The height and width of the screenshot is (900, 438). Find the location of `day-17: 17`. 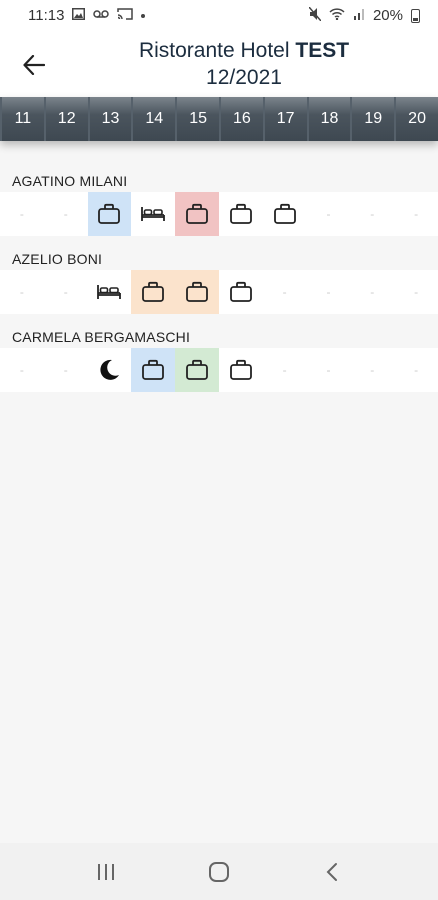

day-17: 17 is located at coordinates (285, 119).